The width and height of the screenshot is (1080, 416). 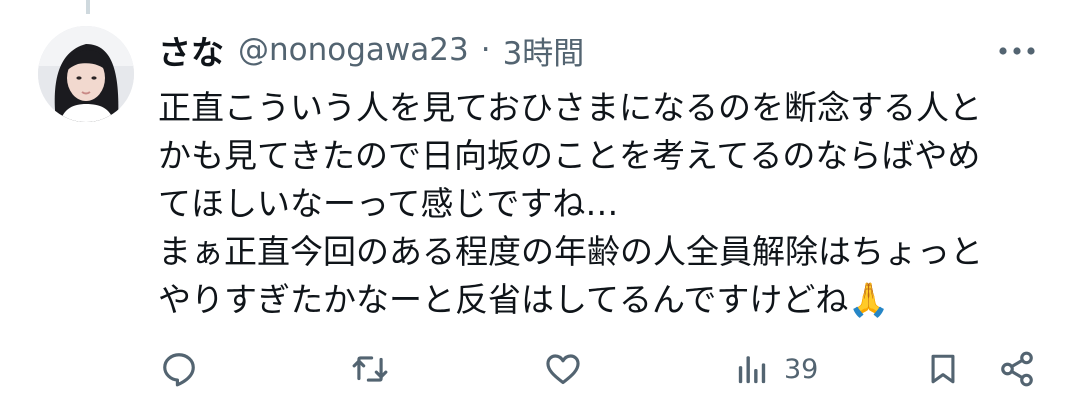 I want to click on reply-button, so click(x=179, y=369).